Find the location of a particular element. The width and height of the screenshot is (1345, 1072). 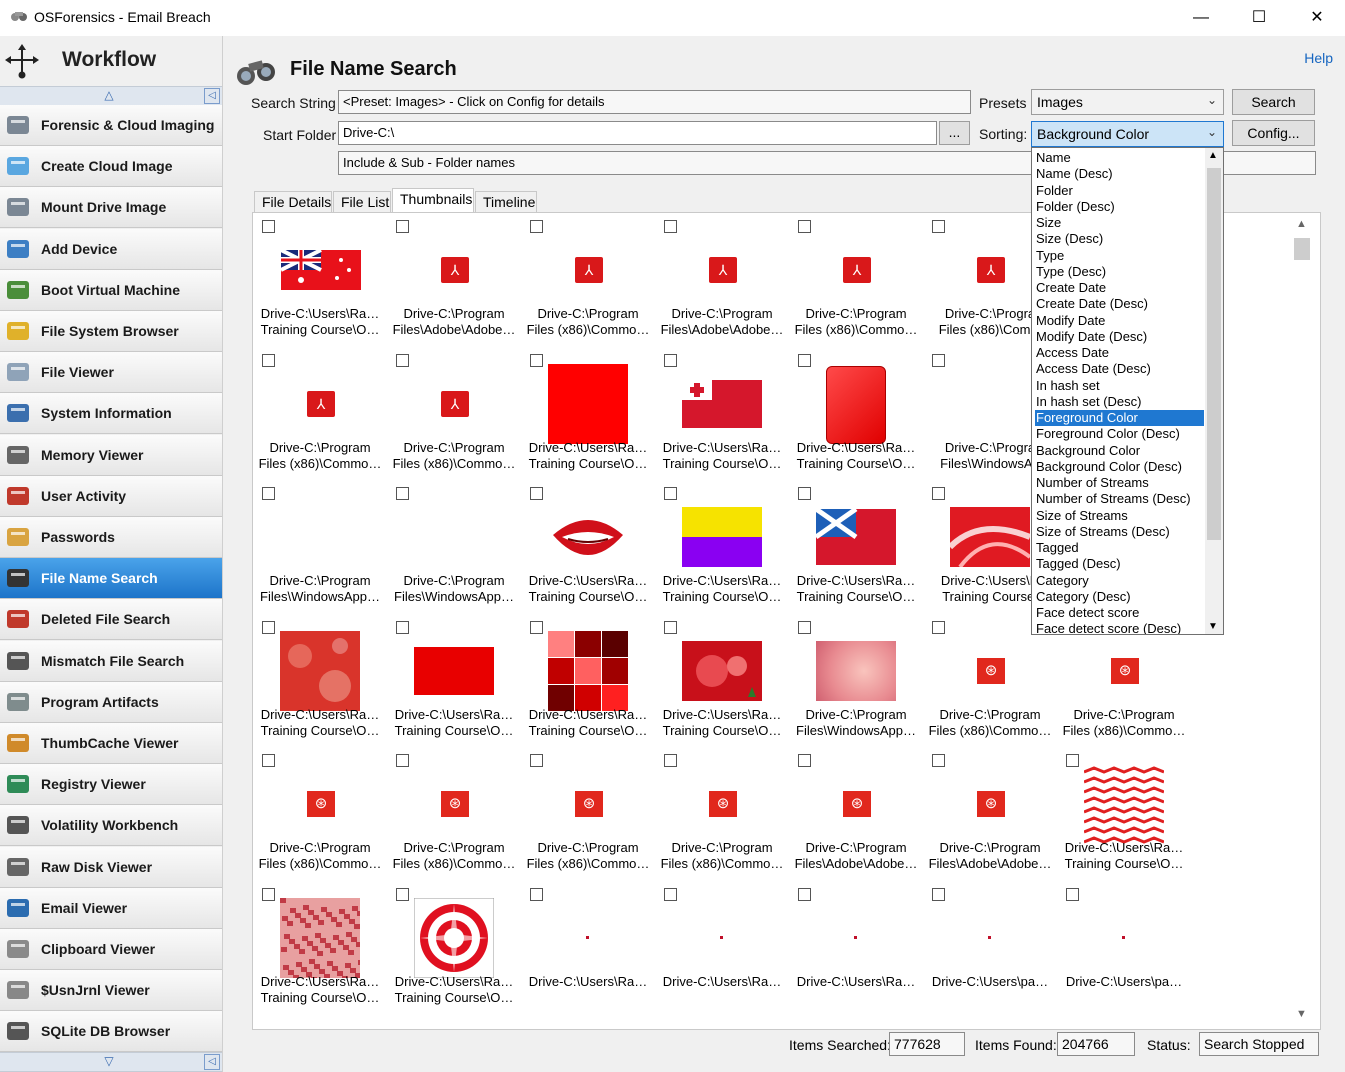

sidebar-scroll-up: △ ◁ is located at coordinates (111, 96).